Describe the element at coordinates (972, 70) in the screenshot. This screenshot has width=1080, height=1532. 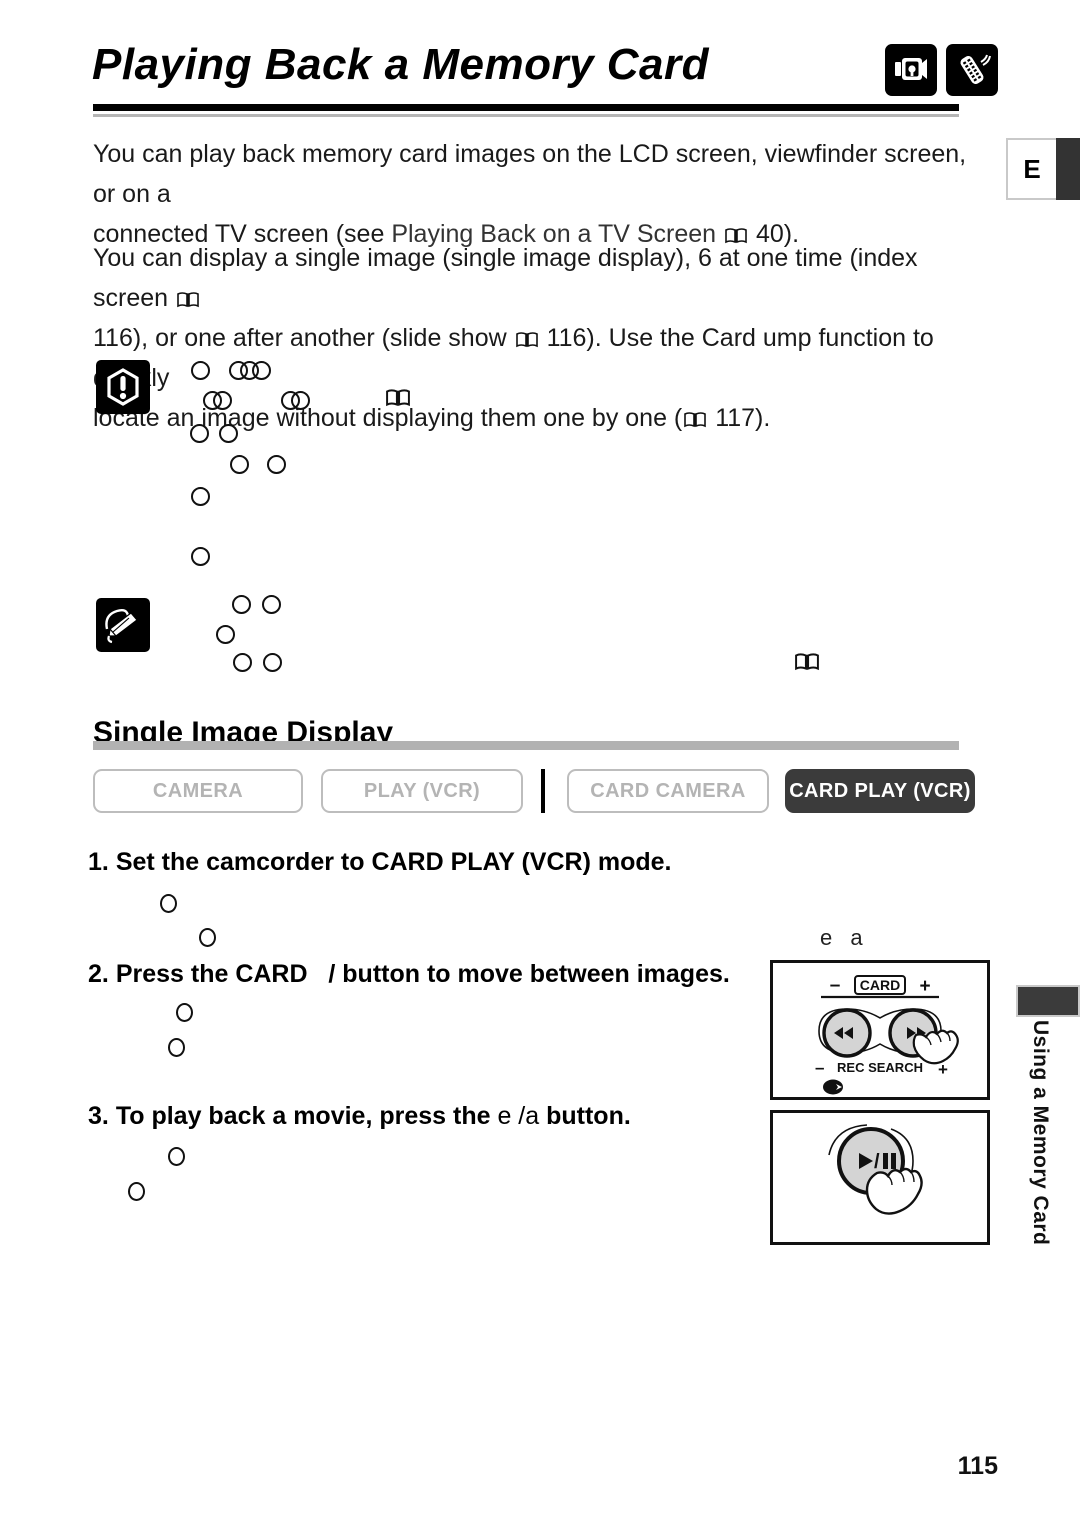
I see `remote-control-icon` at that location.